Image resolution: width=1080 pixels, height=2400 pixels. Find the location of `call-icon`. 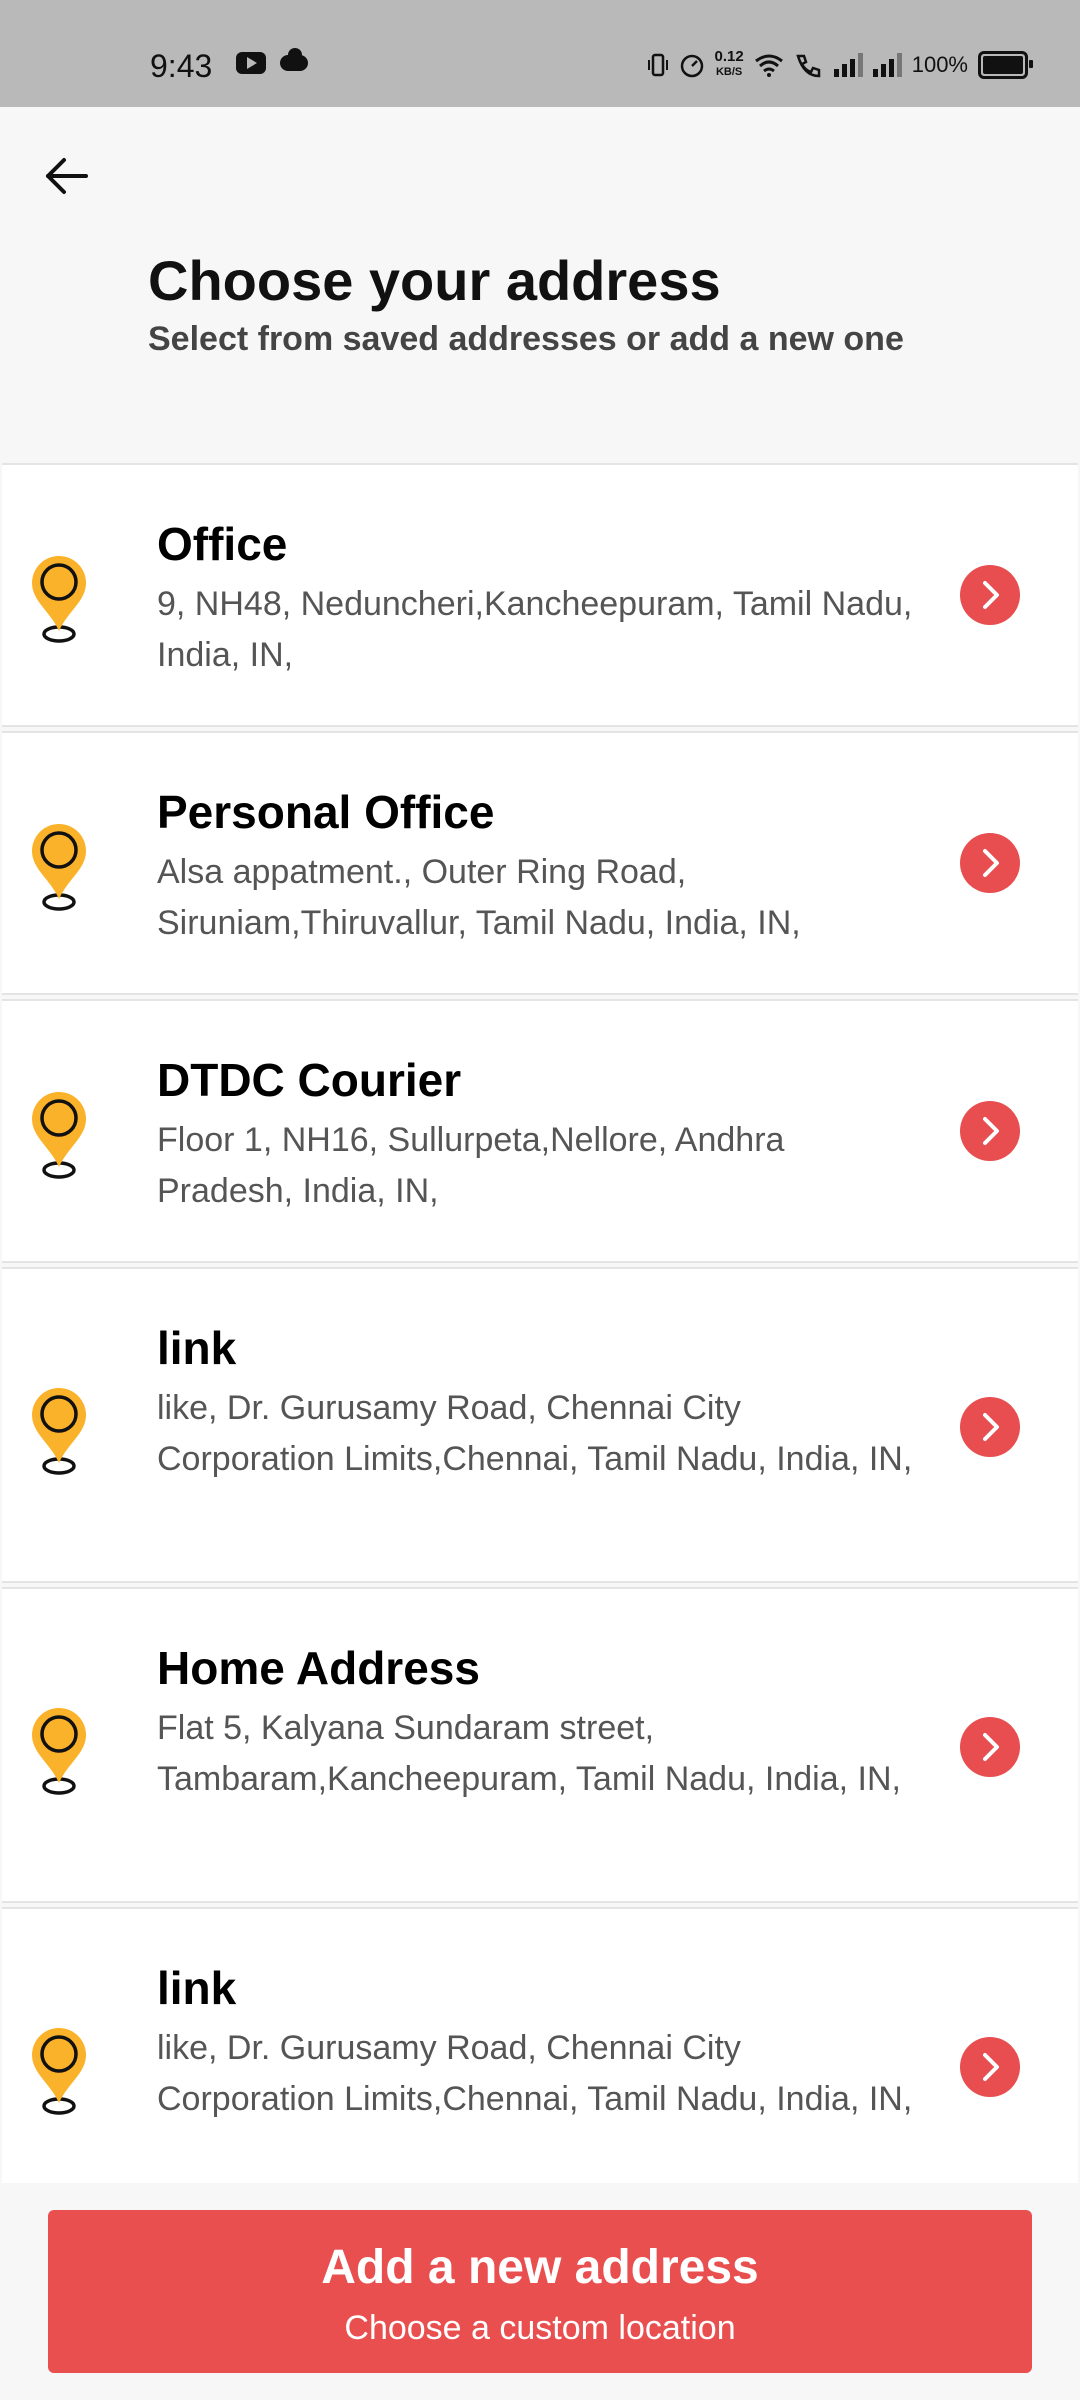

call-icon is located at coordinates (808, 65).